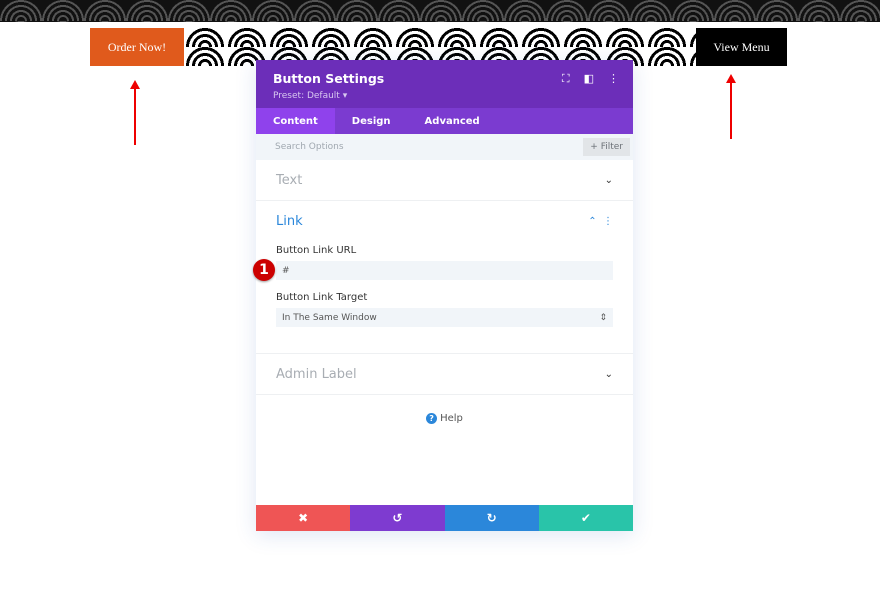  Describe the element at coordinates (608, 221) in the screenshot. I see `section-menu-icon: ⋮` at that location.